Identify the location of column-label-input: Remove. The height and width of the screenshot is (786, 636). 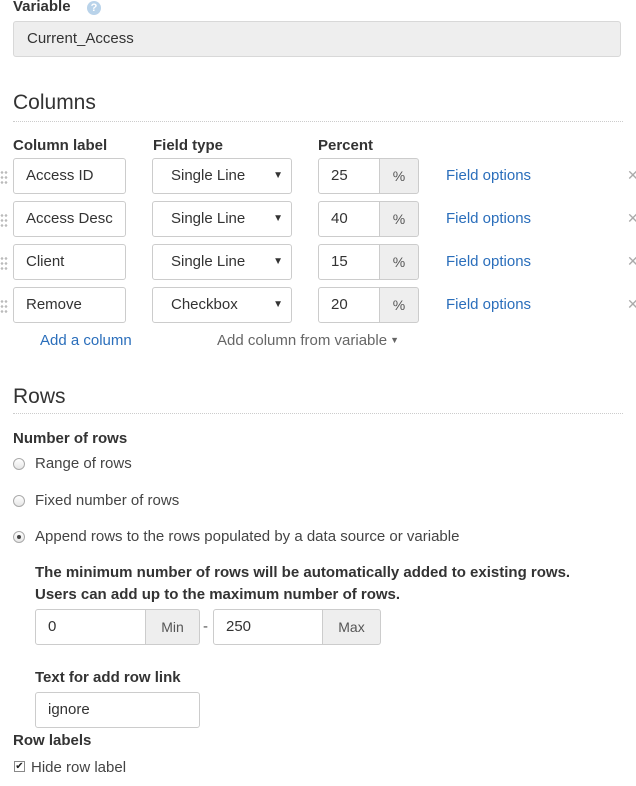
(69, 305).